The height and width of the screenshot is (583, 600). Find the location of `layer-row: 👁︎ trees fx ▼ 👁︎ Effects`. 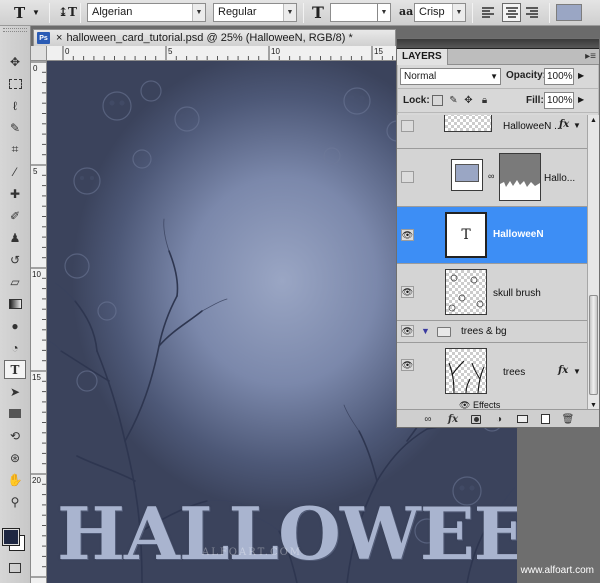

layer-row: 👁︎ trees fx ▼ 👁︎ Effects is located at coordinates (492, 377).